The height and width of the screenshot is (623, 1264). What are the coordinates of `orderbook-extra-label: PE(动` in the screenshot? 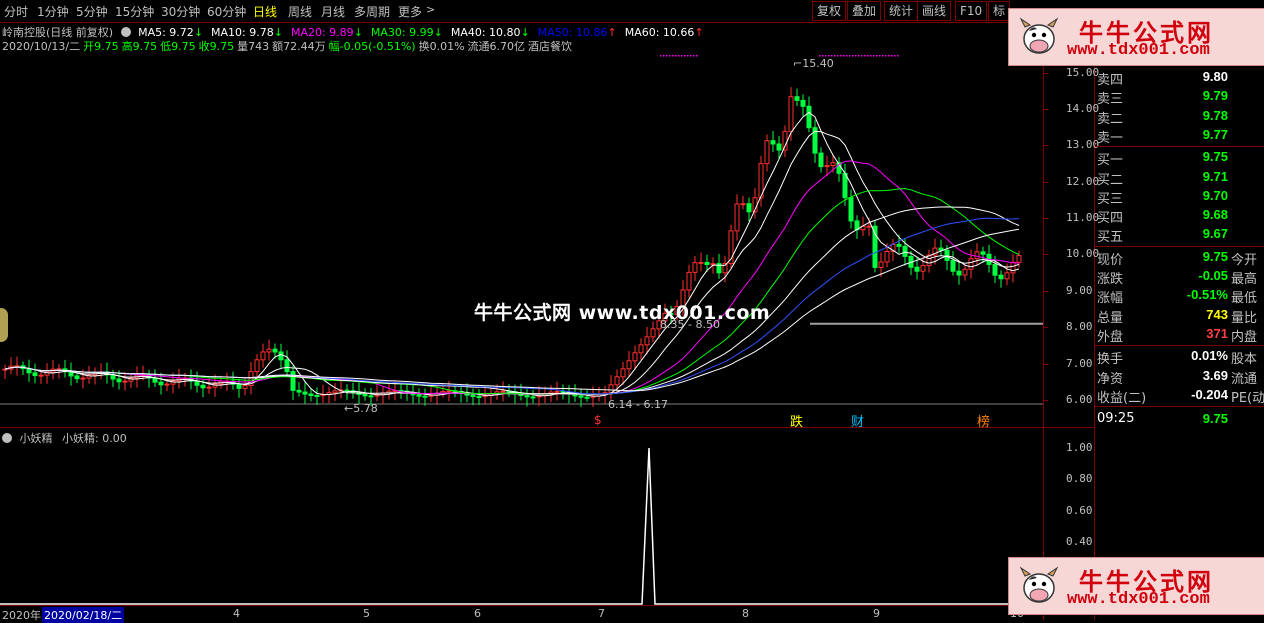 It's located at (1247, 398).